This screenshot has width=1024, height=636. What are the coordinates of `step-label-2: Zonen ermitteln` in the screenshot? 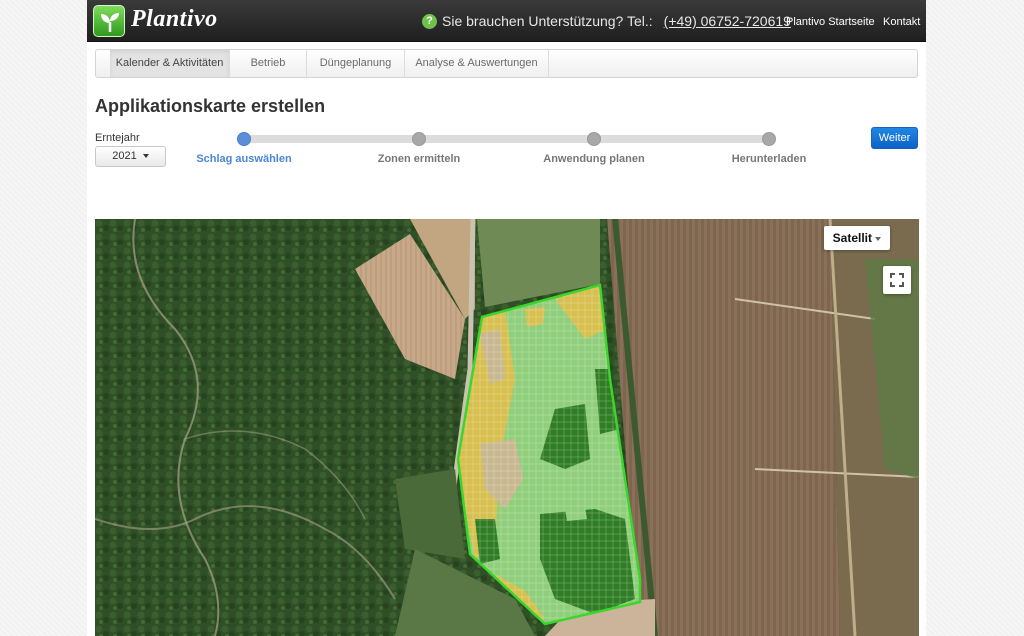 It's located at (419, 159).